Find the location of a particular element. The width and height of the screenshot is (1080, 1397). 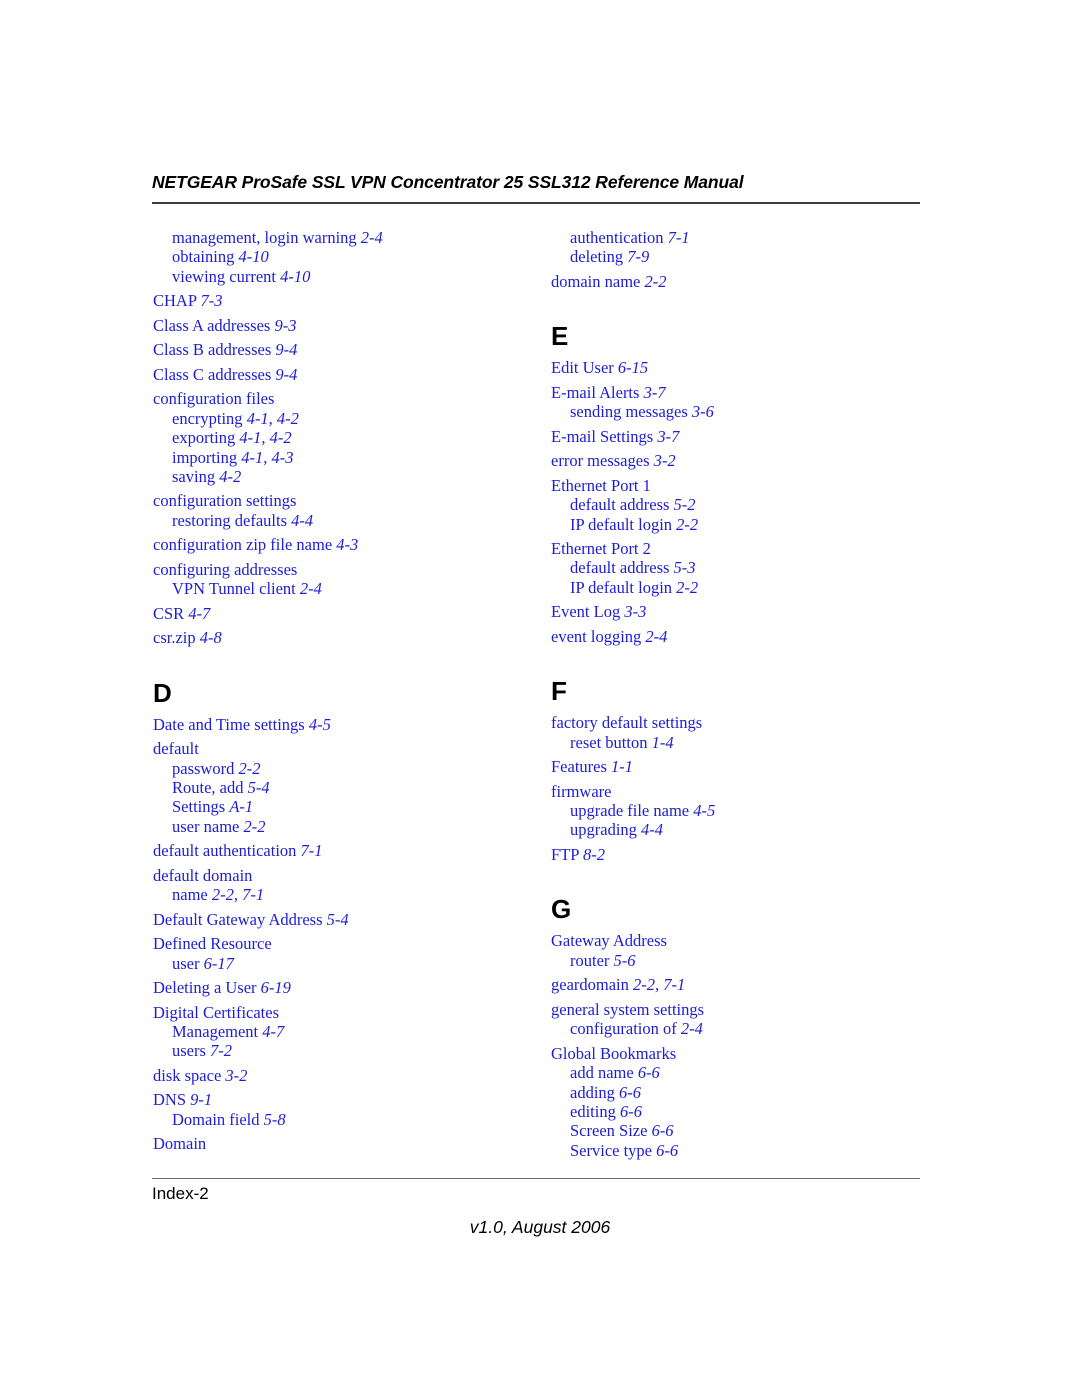

index-entry: Domain is located at coordinates (338, 1143).